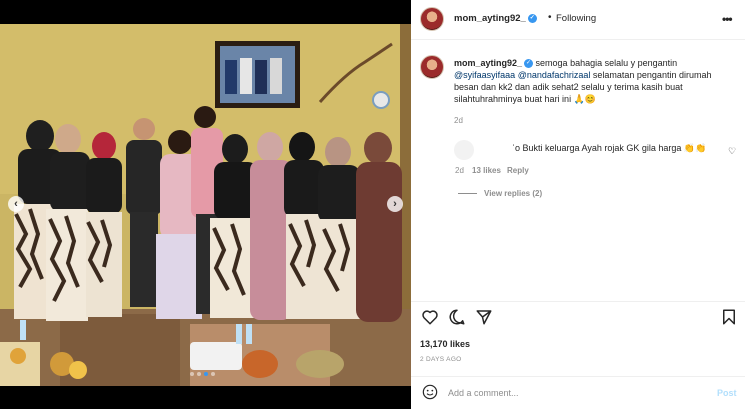  I want to click on comment-timestamp: 2d, so click(459, 170).